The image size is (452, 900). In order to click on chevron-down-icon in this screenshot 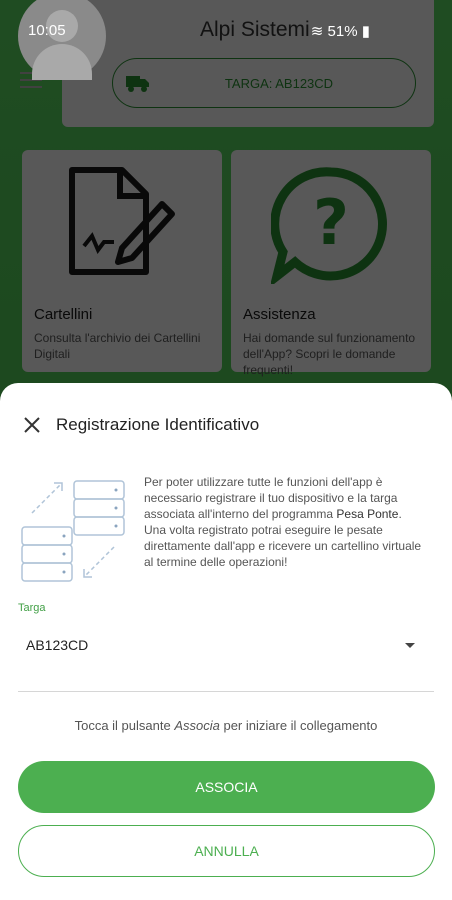, I will do `click(410, 646)`.